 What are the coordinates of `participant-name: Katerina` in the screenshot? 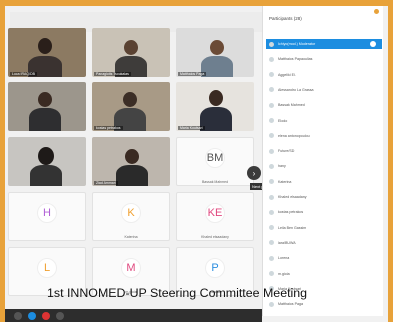 It's located at (285, 181).